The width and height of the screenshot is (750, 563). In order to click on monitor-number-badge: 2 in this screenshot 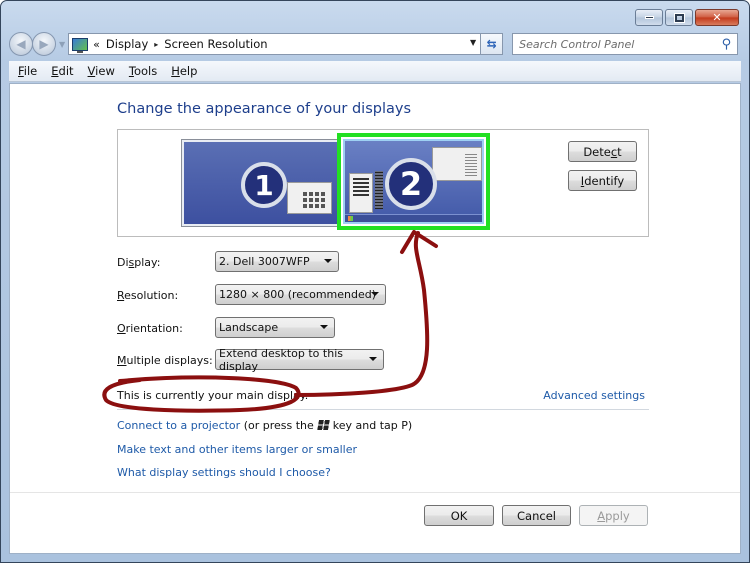, I will do `click(411, 184)`.